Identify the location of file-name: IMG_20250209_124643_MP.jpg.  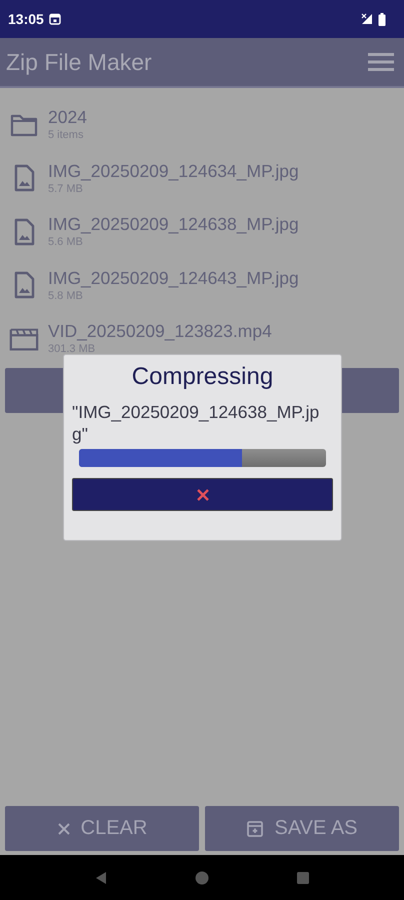
(173, 278).